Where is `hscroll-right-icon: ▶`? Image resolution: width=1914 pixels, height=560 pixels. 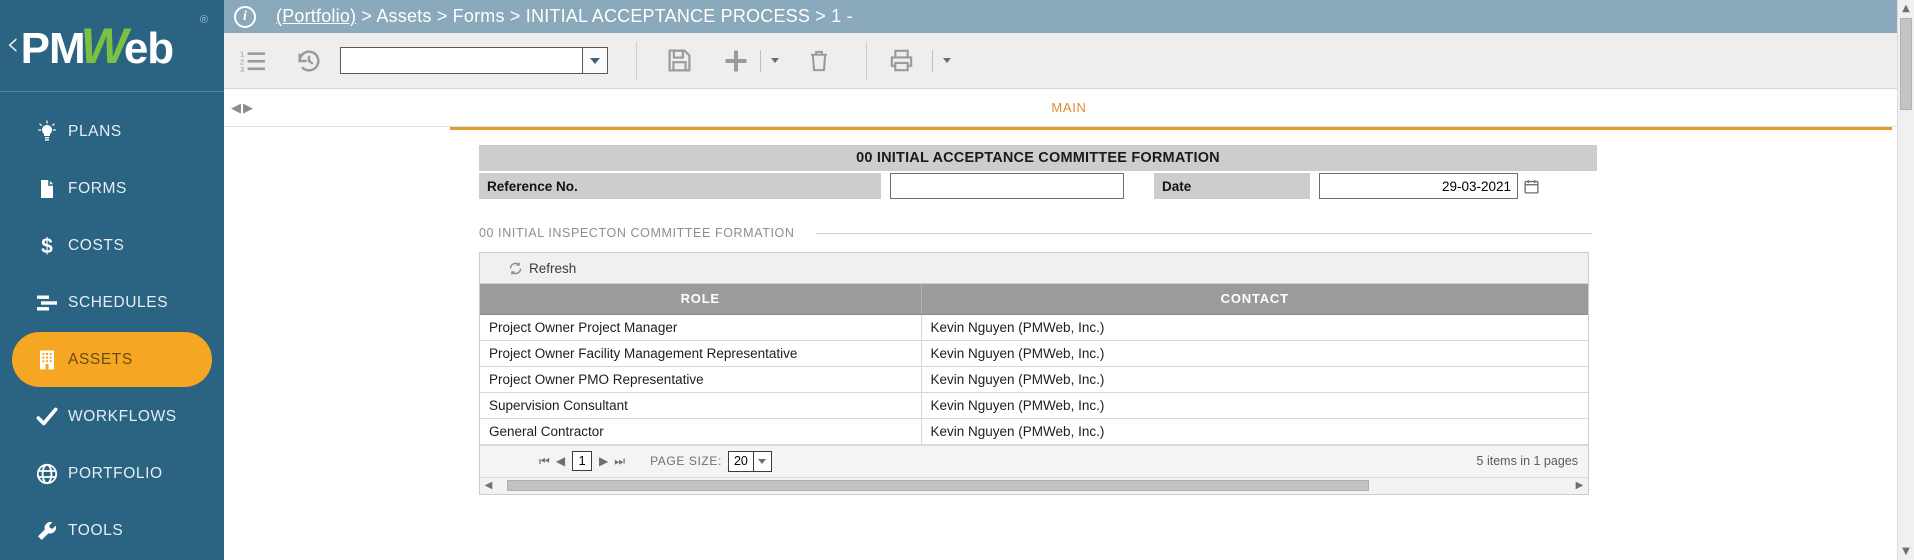 hscroll-right-icon: ▶ is located at coordinates (1579, 485).